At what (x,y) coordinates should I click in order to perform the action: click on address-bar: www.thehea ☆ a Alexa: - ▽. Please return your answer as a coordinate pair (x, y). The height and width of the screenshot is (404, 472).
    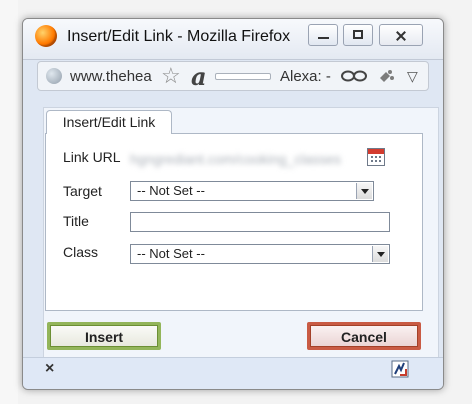
    Looking at the image, I should click on (233, 76).